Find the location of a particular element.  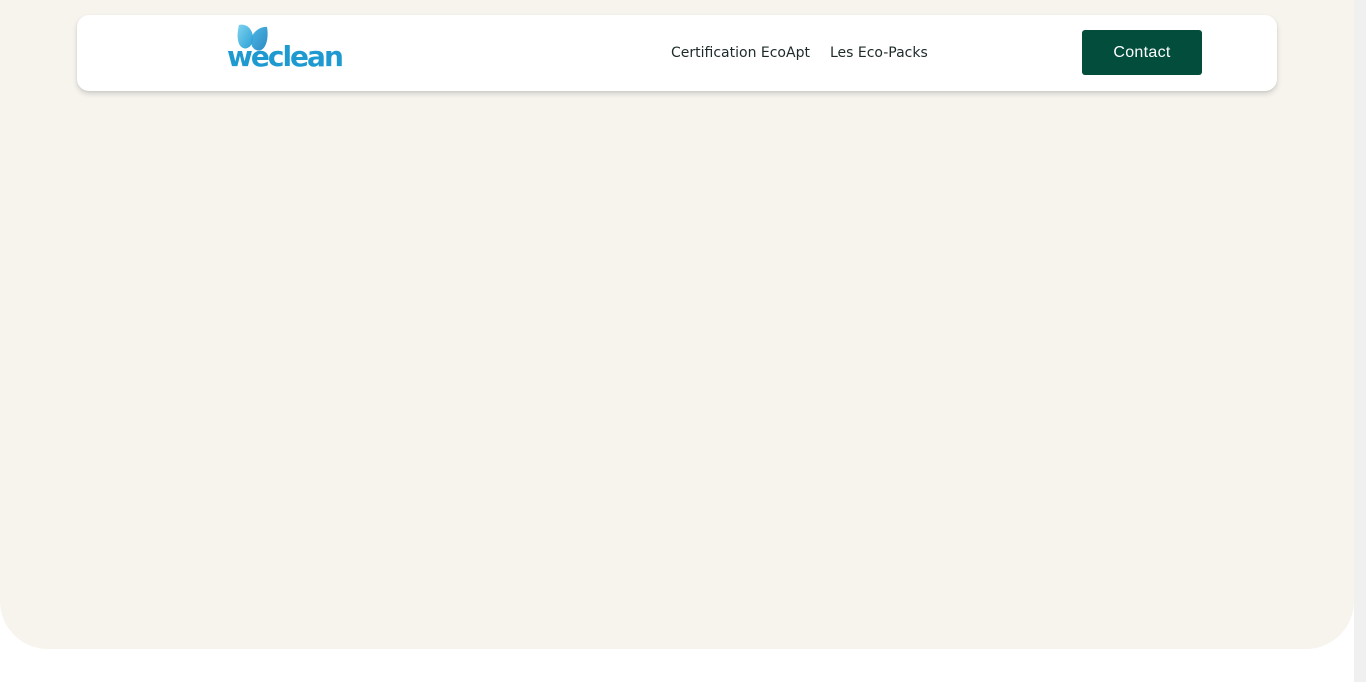

page-scrollbar is located at coordinates (1360, 341).